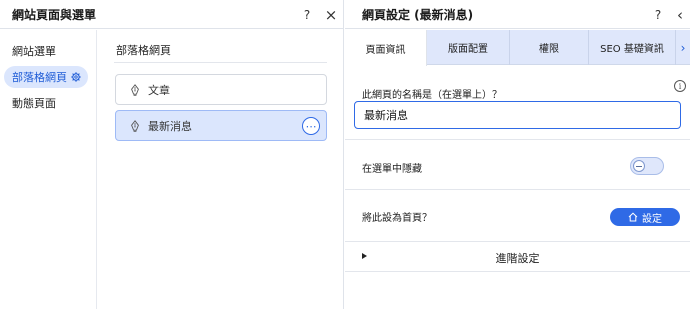 The height and width of the screenshot is (309, 690). I want to click on page-name-input, so click(517, 115).